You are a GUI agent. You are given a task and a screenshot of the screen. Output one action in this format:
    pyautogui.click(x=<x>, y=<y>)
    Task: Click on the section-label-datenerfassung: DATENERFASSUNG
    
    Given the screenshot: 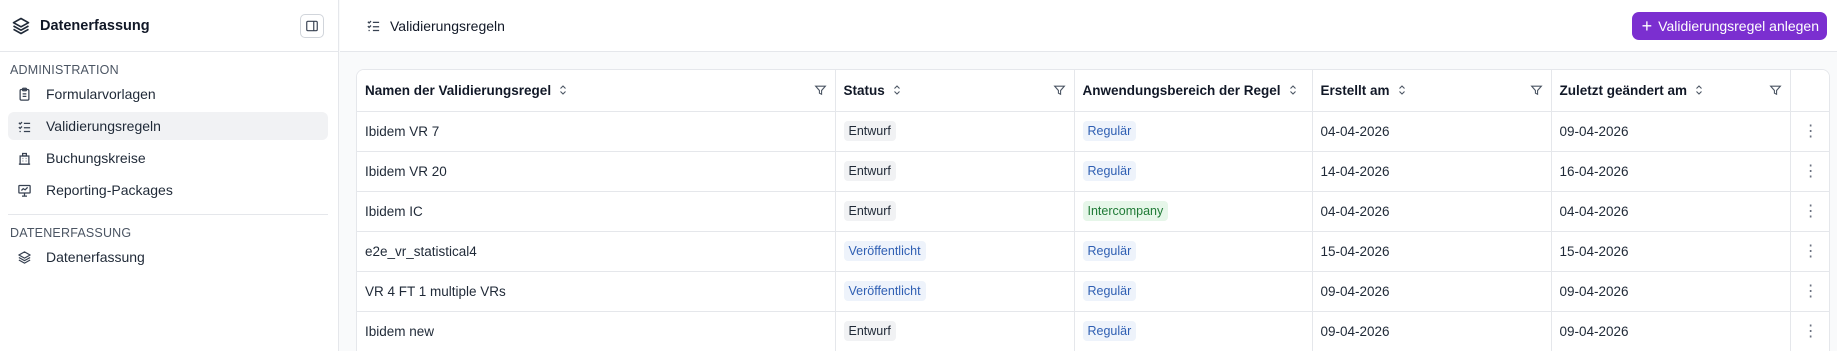 What is the action you would take?
    pyautogui.click(x=71, y=233)
    